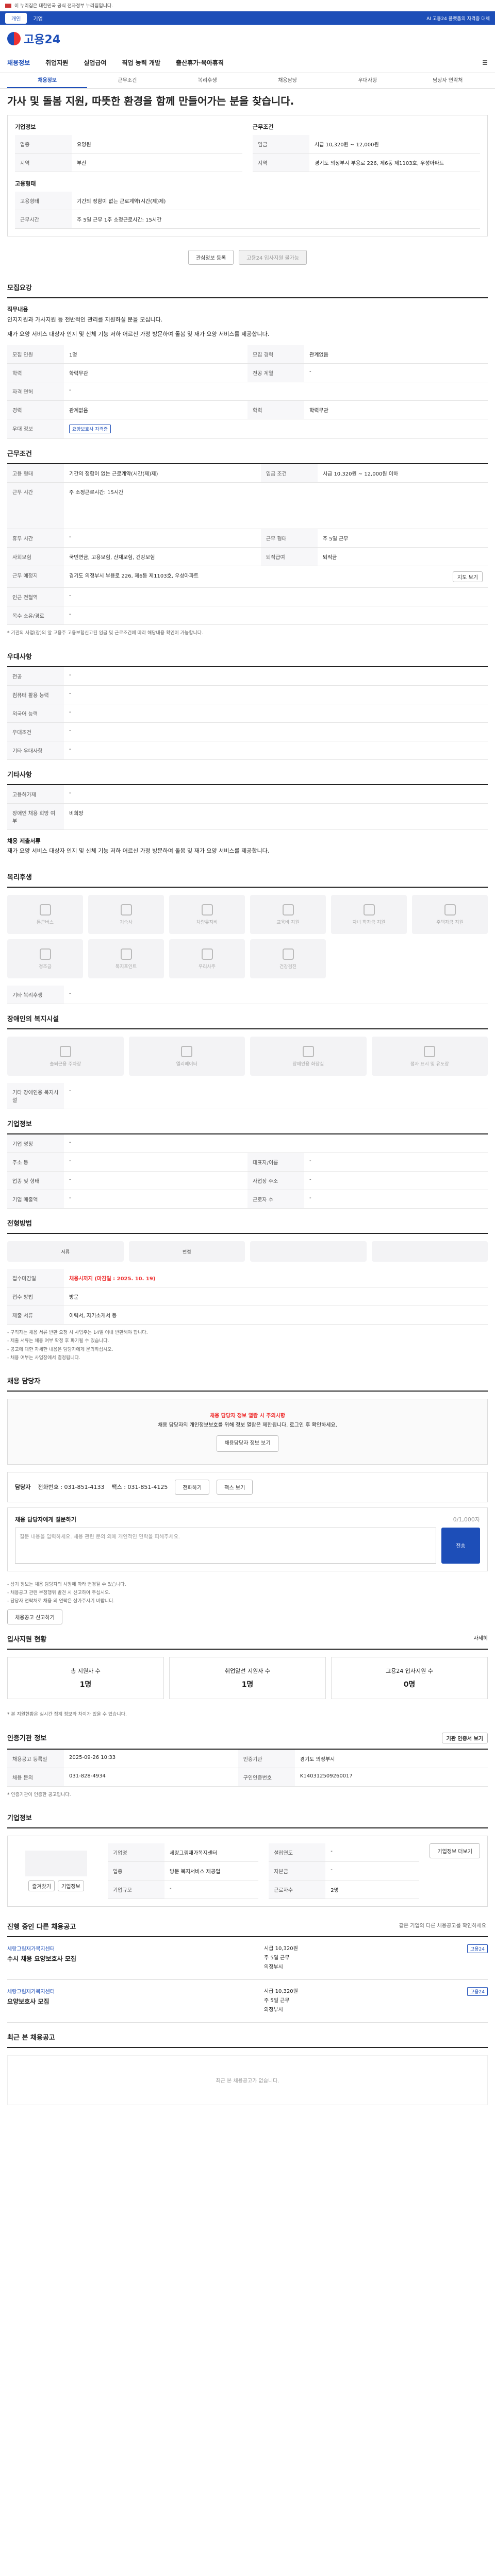 The width and height of the screenshot is (495, 2576). Describe the element at coordinates (34, 1617) in the screenshot. I see `report-button: 채용공고 신고하기` at that location.